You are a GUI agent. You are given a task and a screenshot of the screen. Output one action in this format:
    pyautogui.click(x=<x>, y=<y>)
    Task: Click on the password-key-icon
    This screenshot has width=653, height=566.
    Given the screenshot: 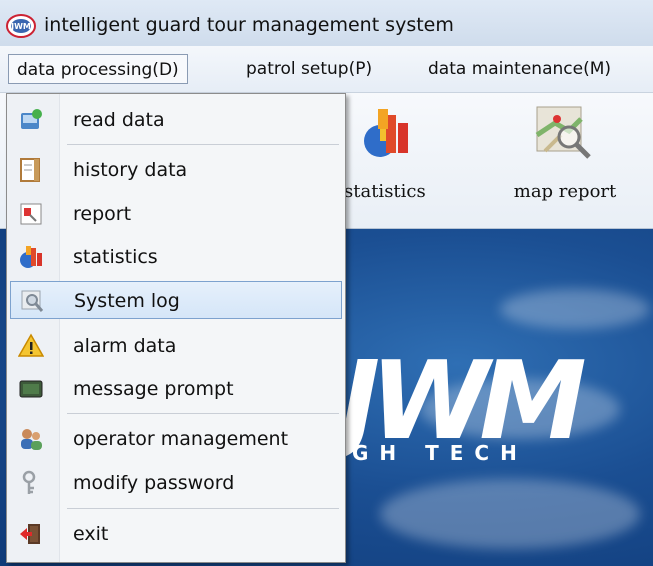 What is the action you would take?
    pyautogui.click(x=29, y=482)
    